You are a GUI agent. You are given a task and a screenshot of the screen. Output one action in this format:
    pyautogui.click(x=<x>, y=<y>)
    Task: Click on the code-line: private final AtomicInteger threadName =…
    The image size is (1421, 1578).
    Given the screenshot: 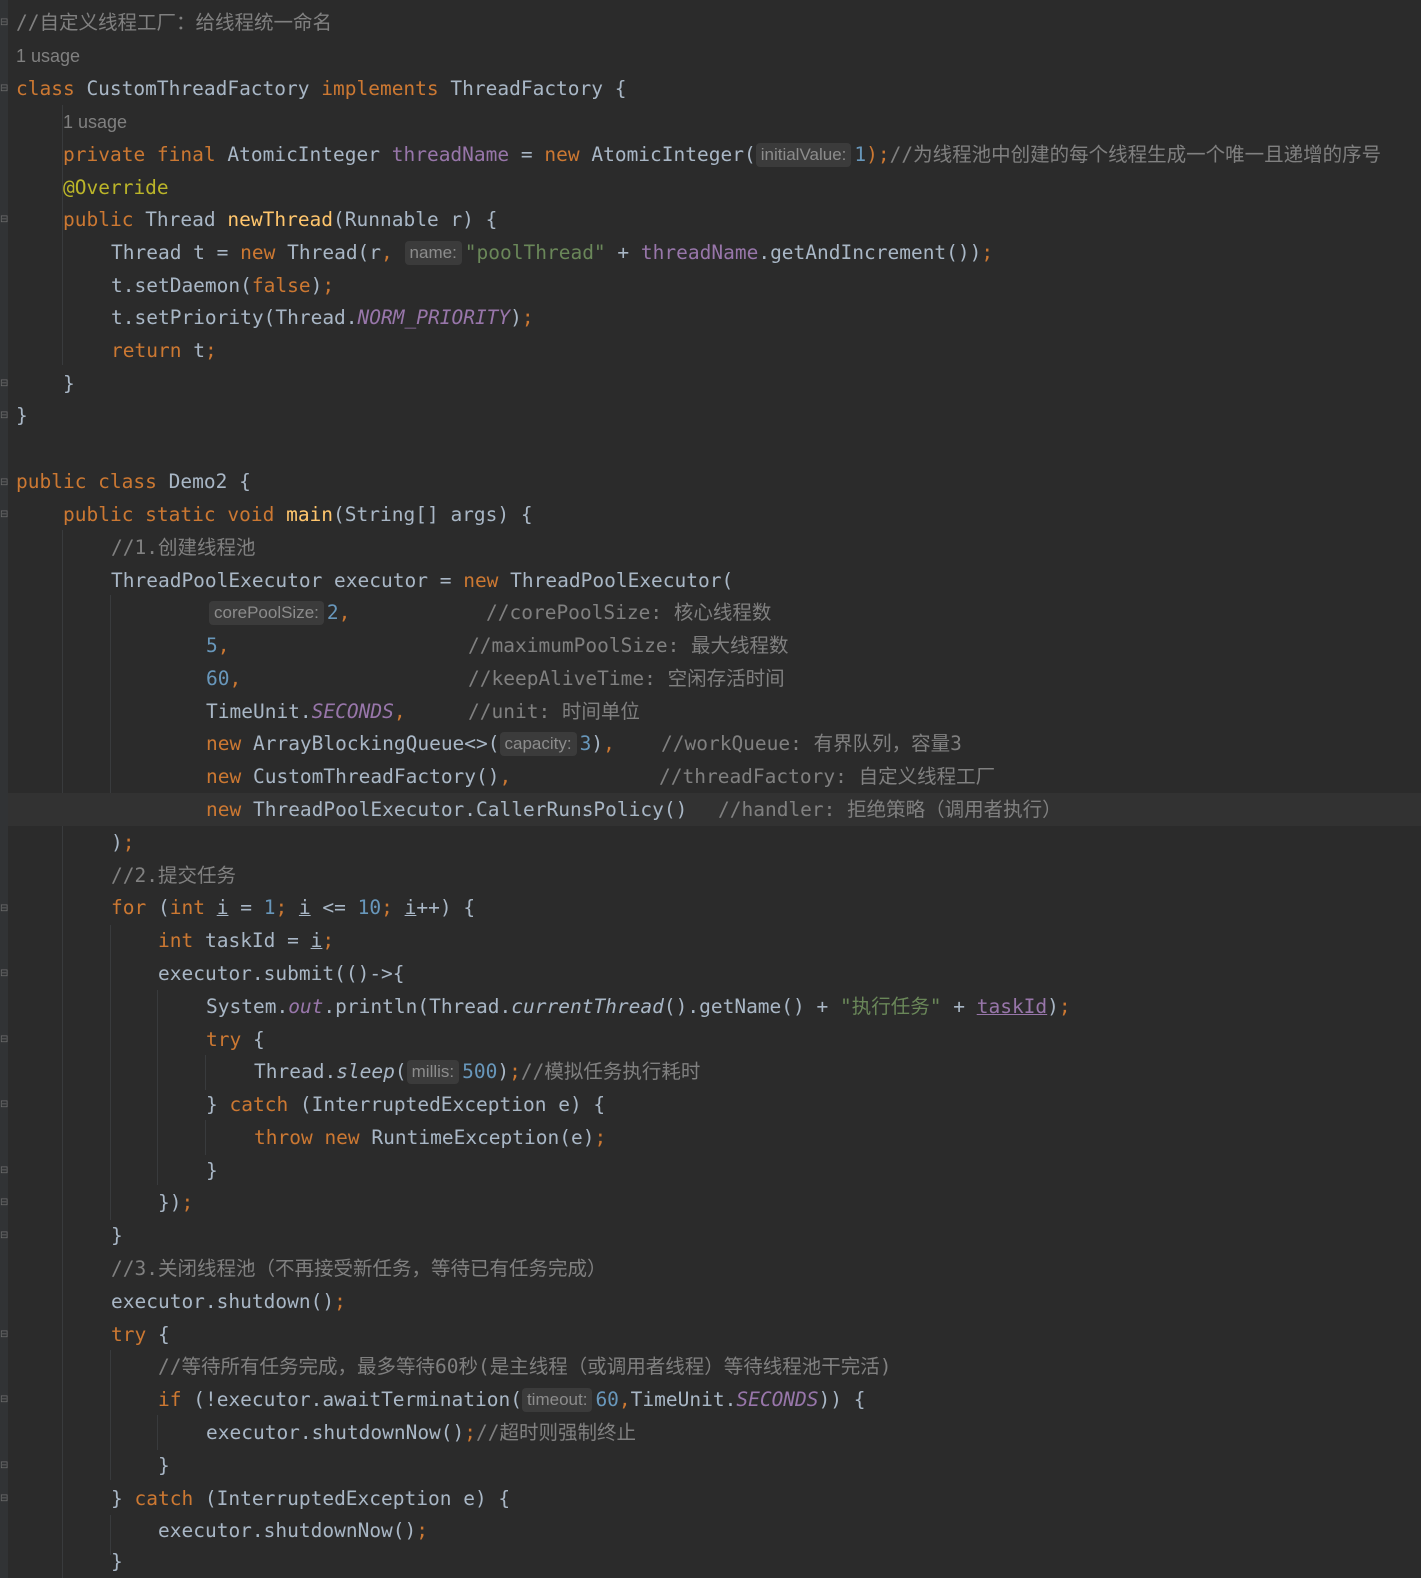 What is the action you would take?
    pyautogui.click(x=718, y=154)
    